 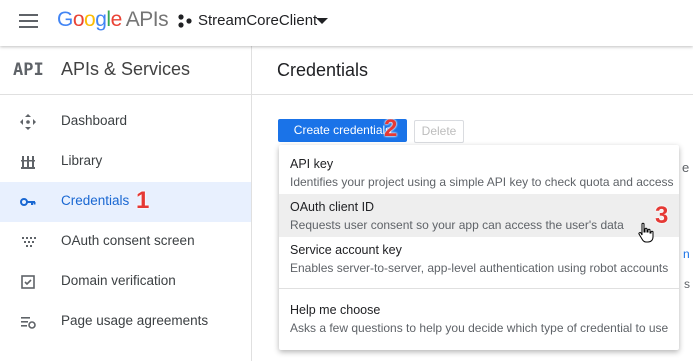 What do you see at coordinates (391, 128) in the screenshot?
I see `step-annotation-2: 2` at bounding box center [391, 128].